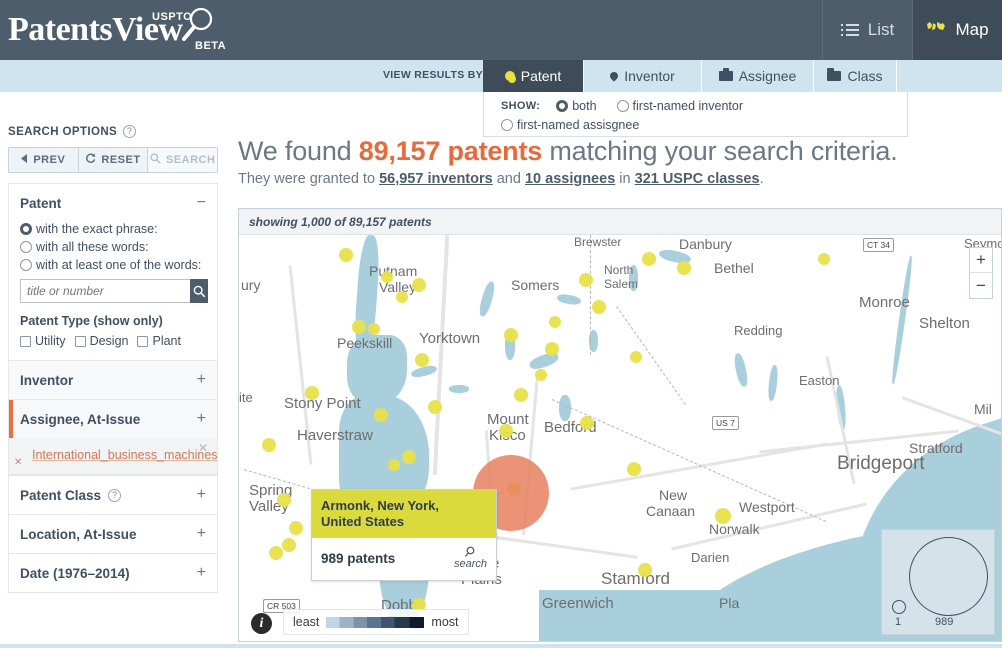  What do you see at coordinates (521, 106) in the screenshot?
I see `show-label: SHOW:` at bounding box center [521, 106].